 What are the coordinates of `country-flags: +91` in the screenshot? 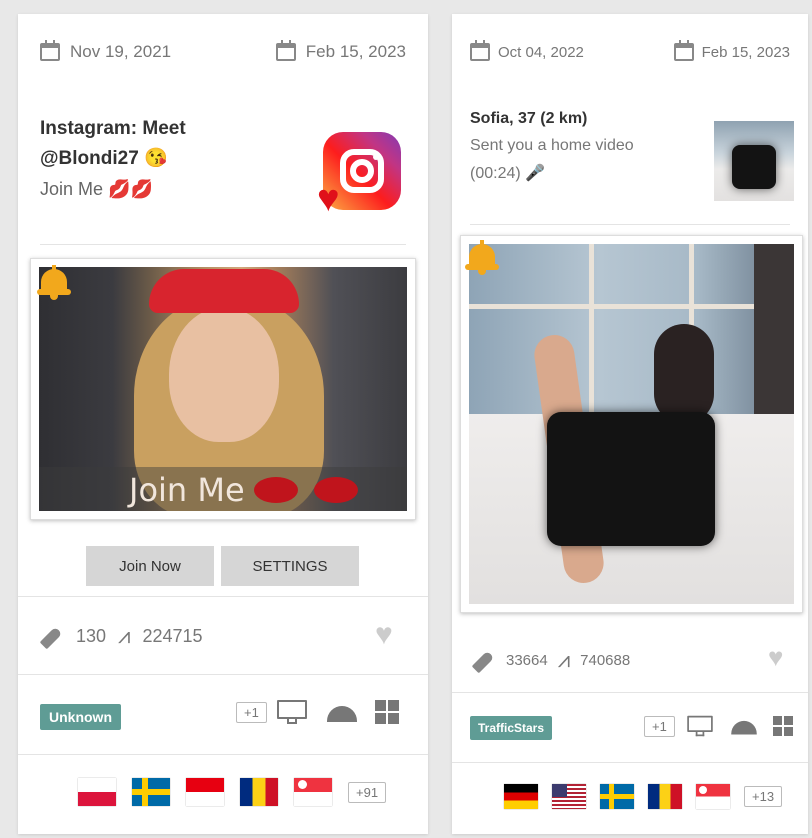 It's located at (232, 792).